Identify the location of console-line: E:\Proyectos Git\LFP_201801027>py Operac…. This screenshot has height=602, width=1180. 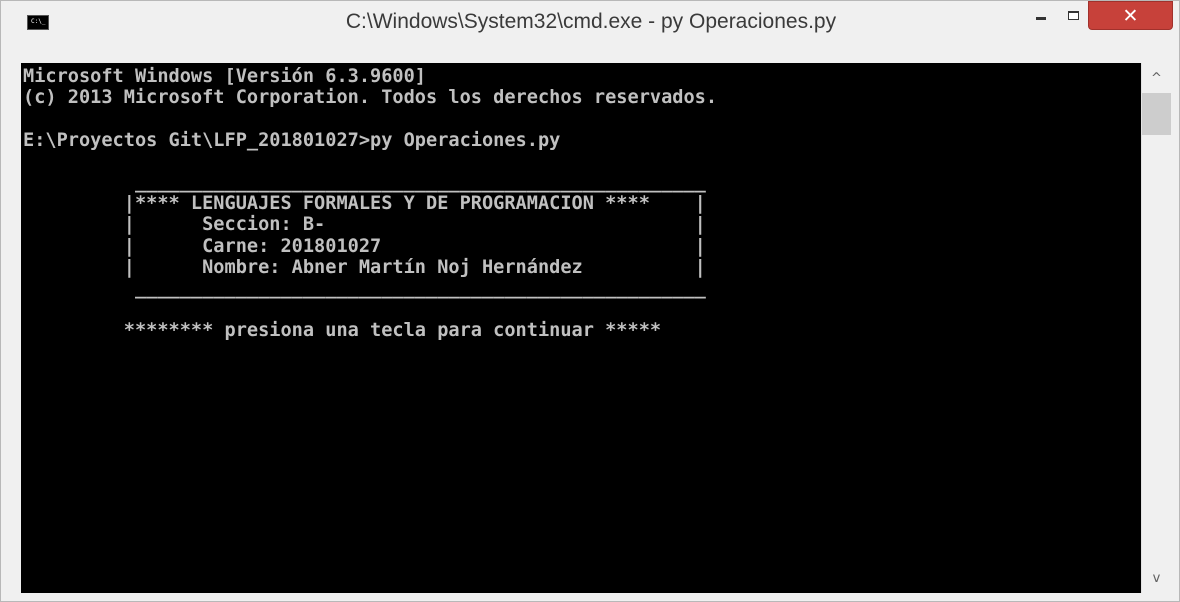
(292, 140).